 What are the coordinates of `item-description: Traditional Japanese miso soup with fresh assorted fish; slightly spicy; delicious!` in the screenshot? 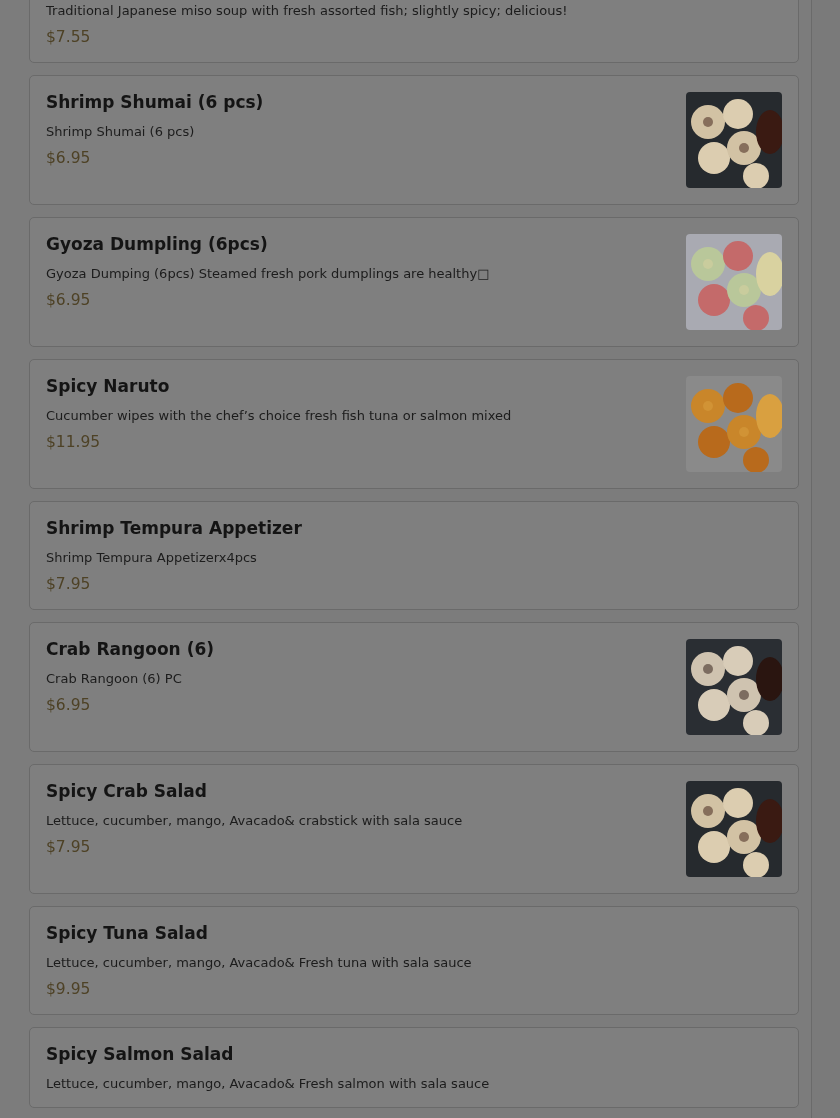 It's located at (307, 10).